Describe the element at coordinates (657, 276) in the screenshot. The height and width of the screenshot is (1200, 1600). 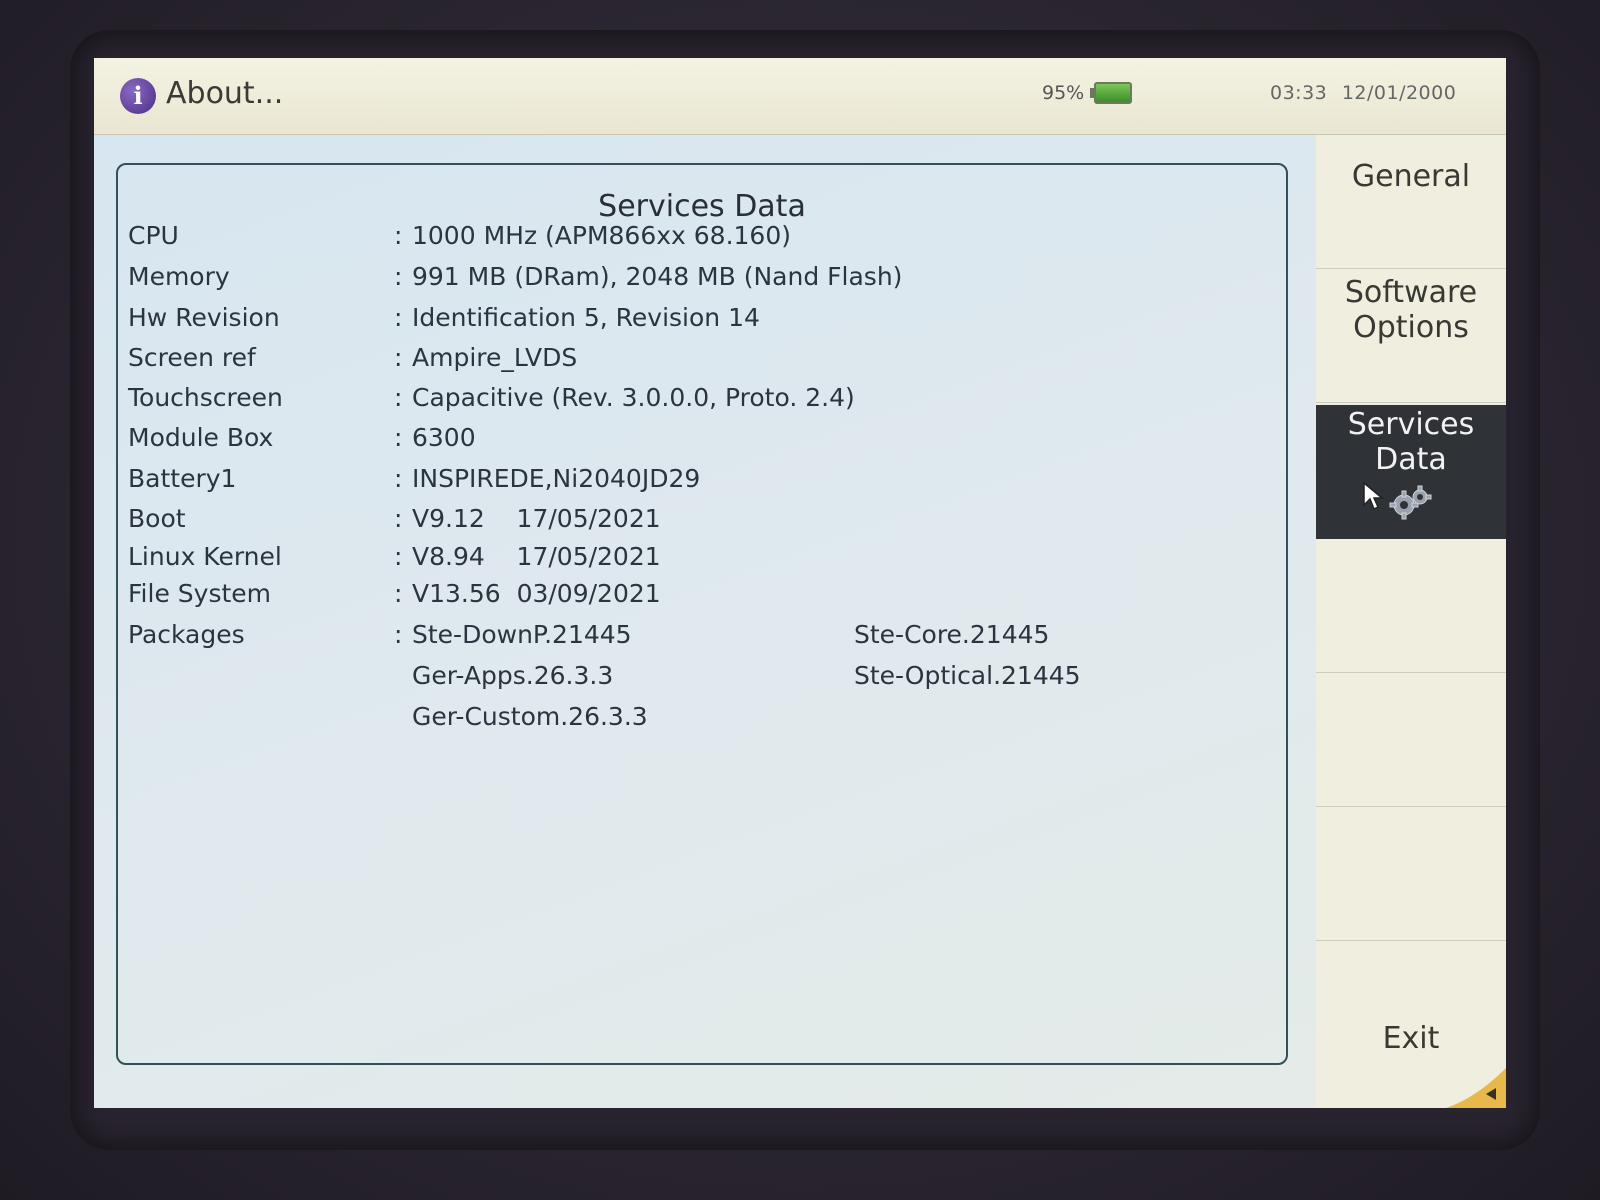
I see `row-value: 991 MB (DRam), 2048 MB (Nand Flash)` at that location.